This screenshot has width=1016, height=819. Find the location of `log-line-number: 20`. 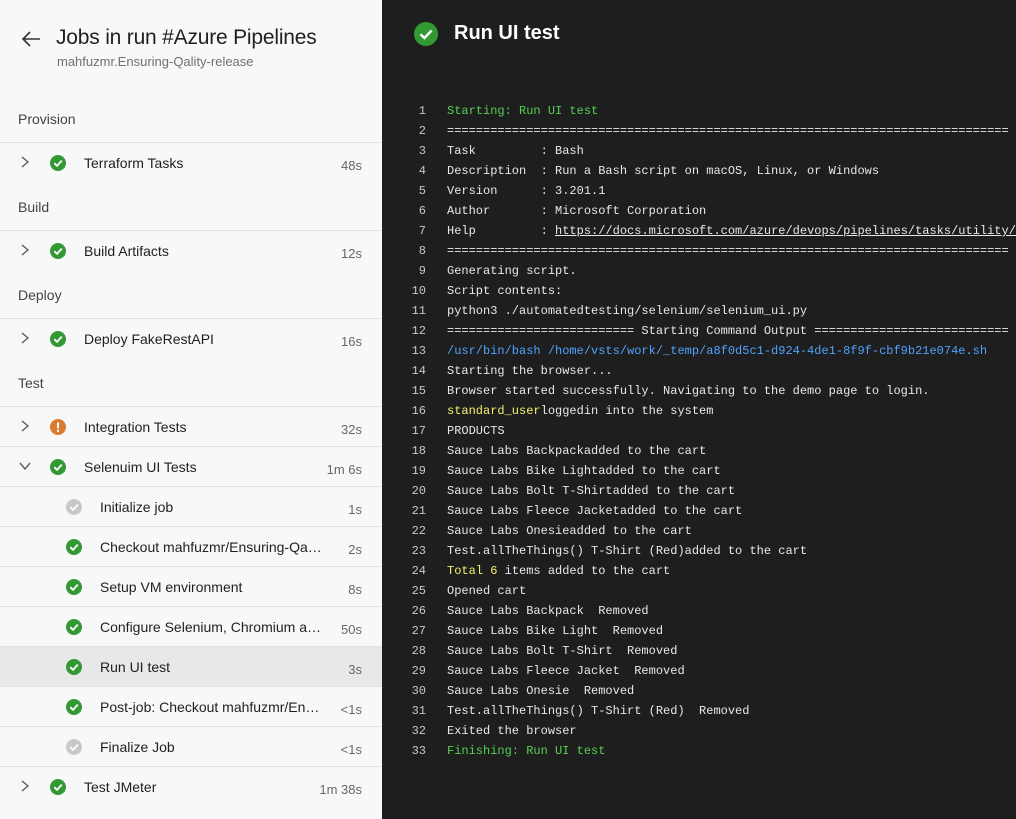

log-line-number: 20 is located at coordinates (404, 491).